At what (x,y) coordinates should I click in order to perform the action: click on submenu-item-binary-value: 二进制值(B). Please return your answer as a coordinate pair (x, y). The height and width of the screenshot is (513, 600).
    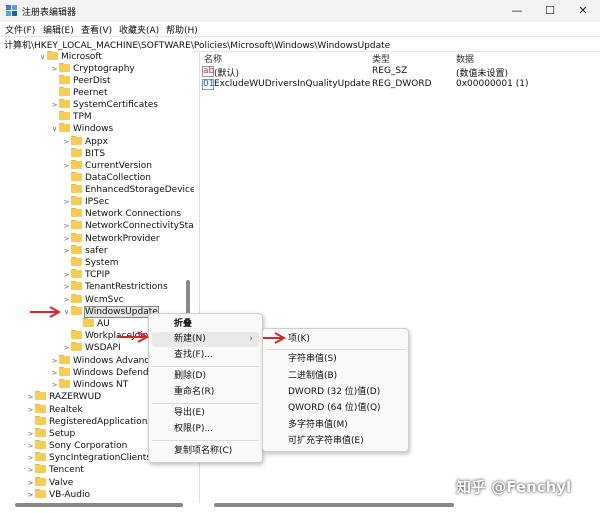
    Looking at the image, I should click on (335, 376).